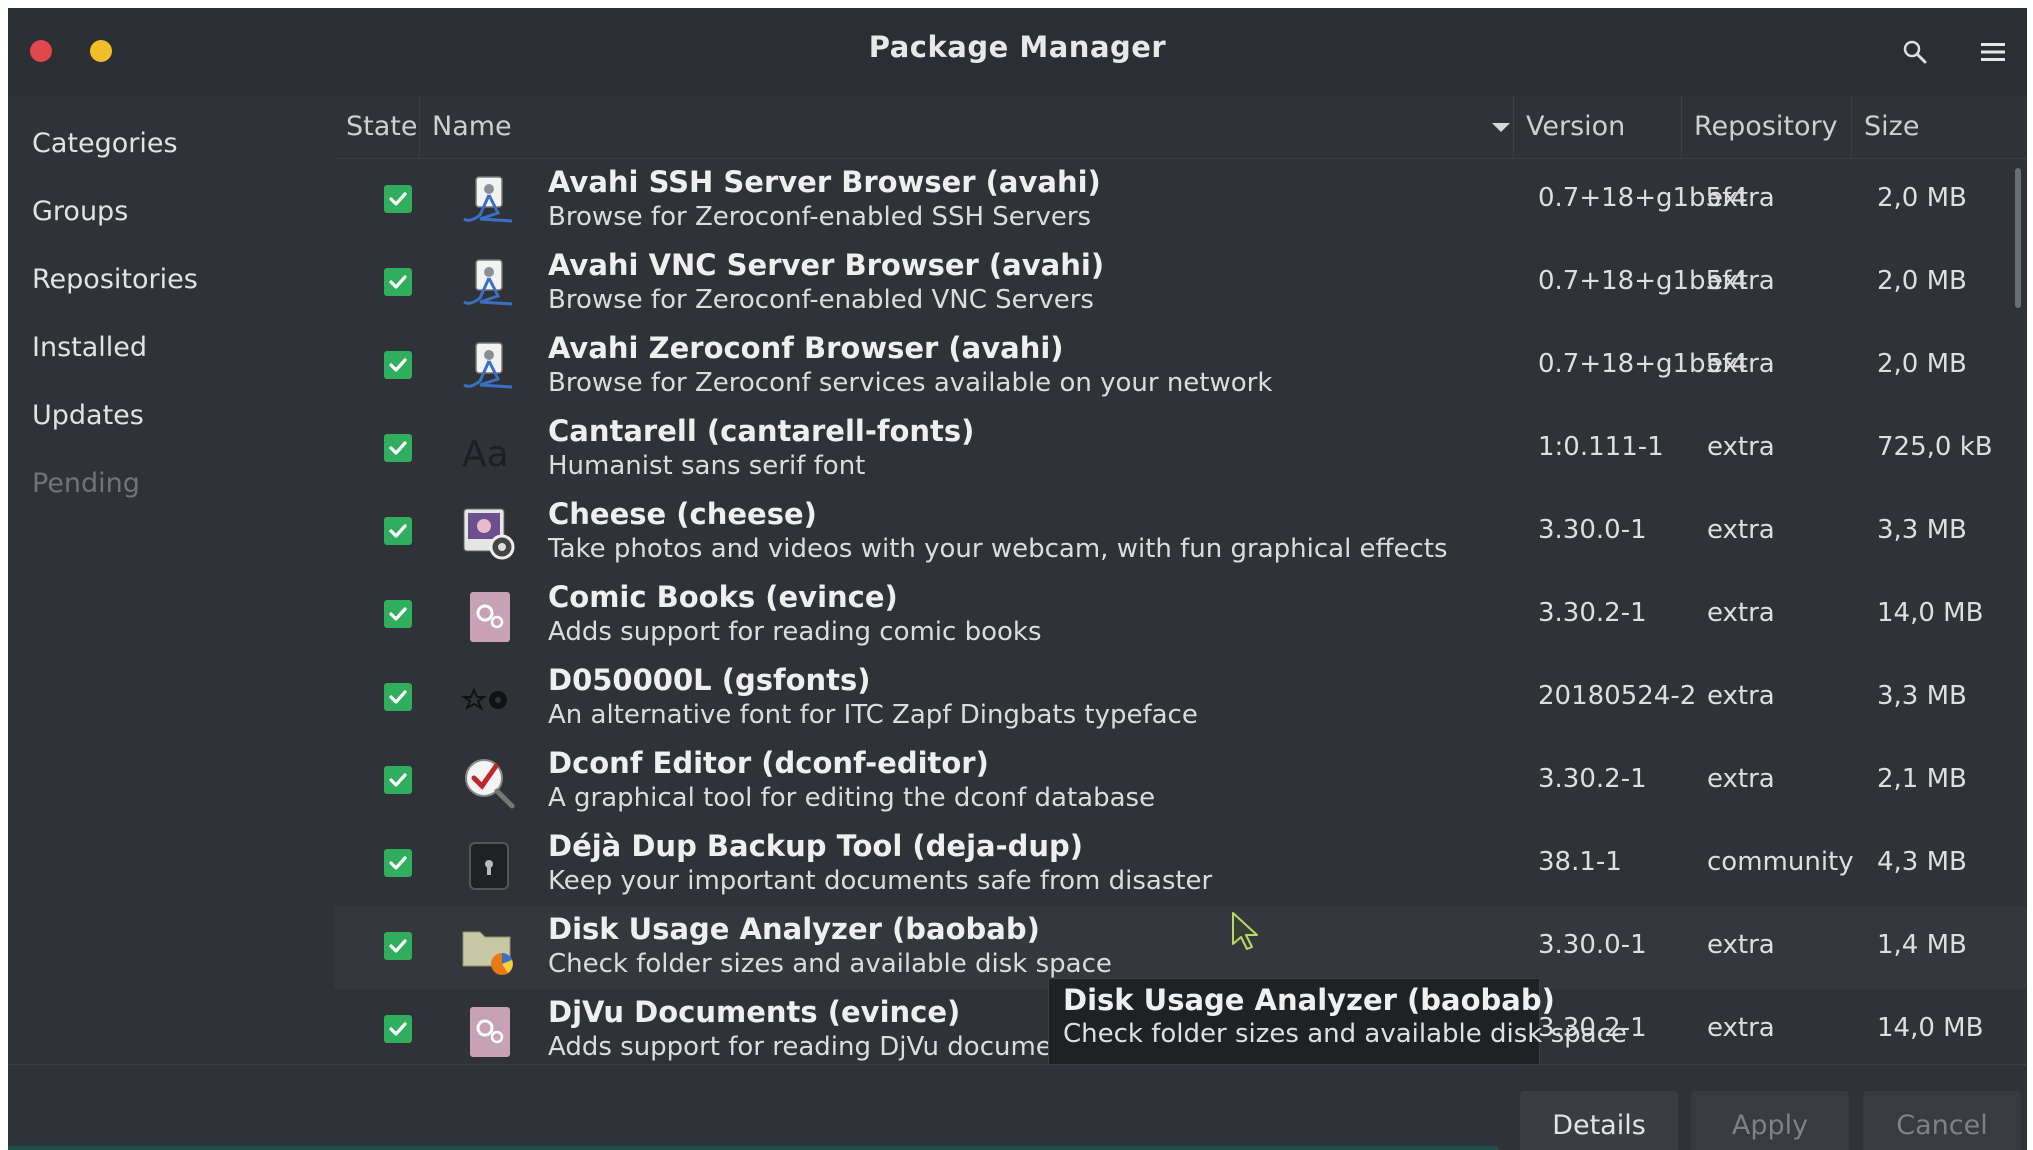 The image size is (2033, 1150). Describe the element at coordinates (2018, 238) in the screenshot. I see `vertical-scrollbar` at that location.